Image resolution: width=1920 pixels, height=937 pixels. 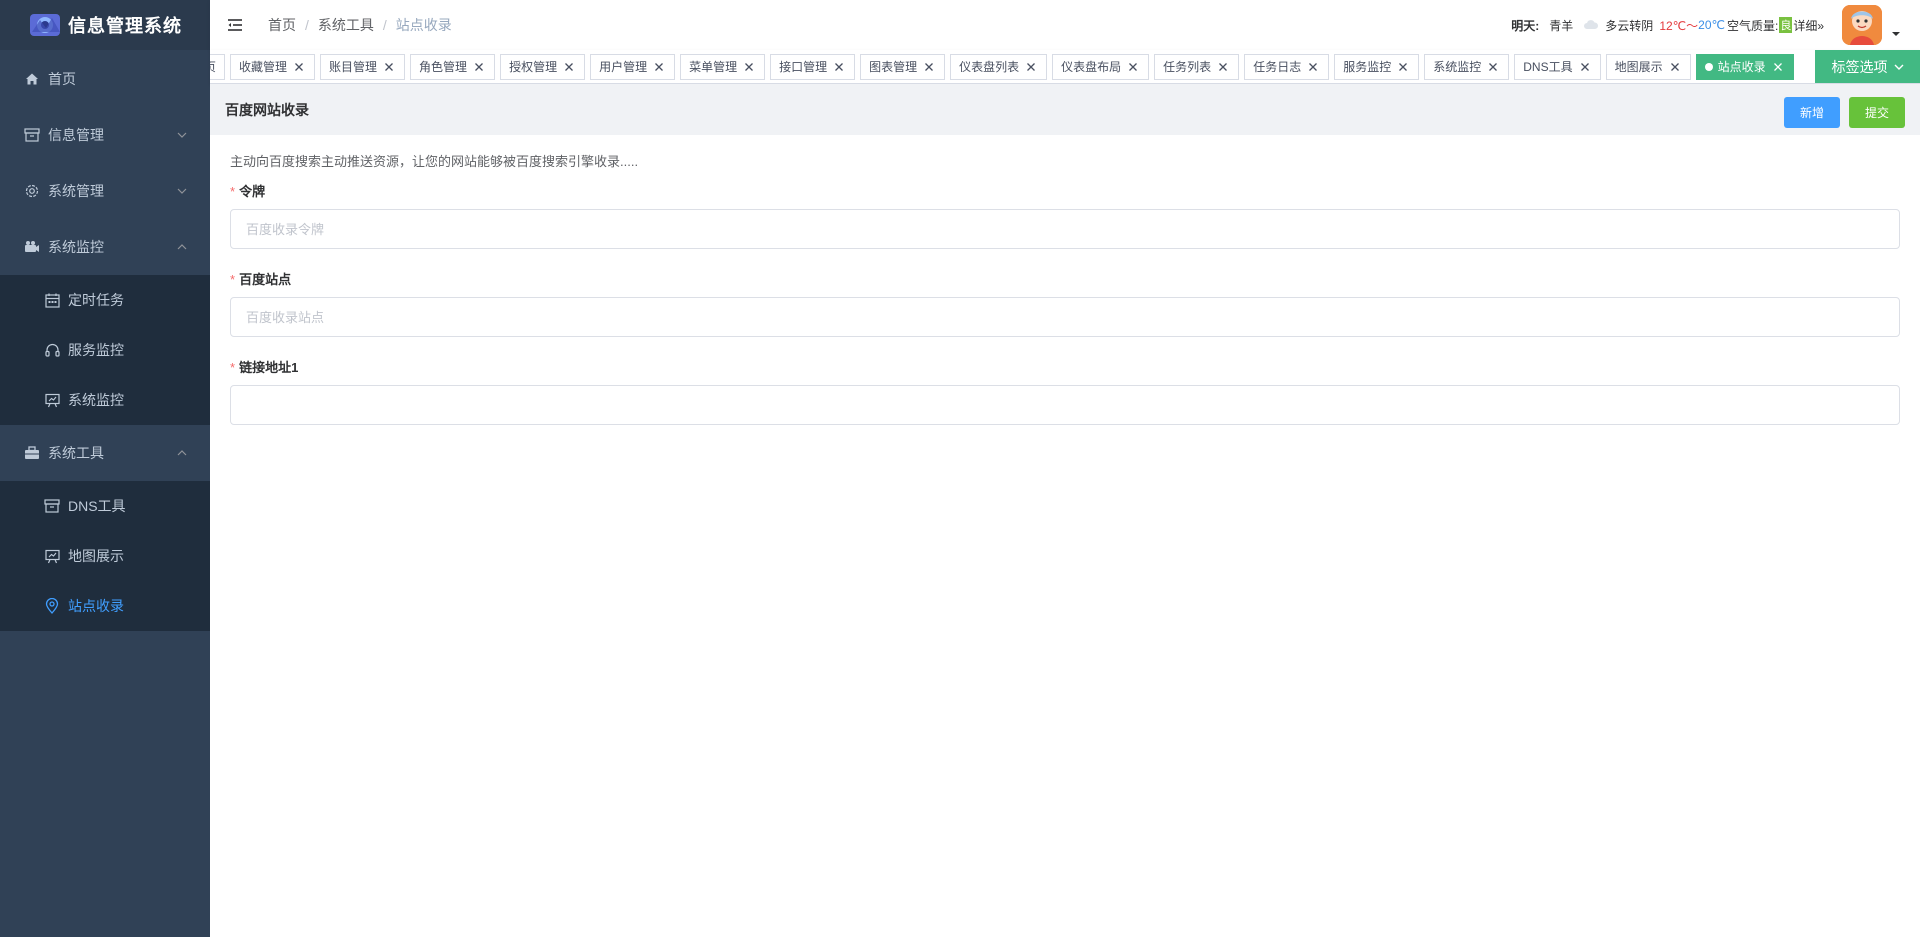 I want to click on breadcrumb-system-tools: 系统工具, so click(x=346, y=25).